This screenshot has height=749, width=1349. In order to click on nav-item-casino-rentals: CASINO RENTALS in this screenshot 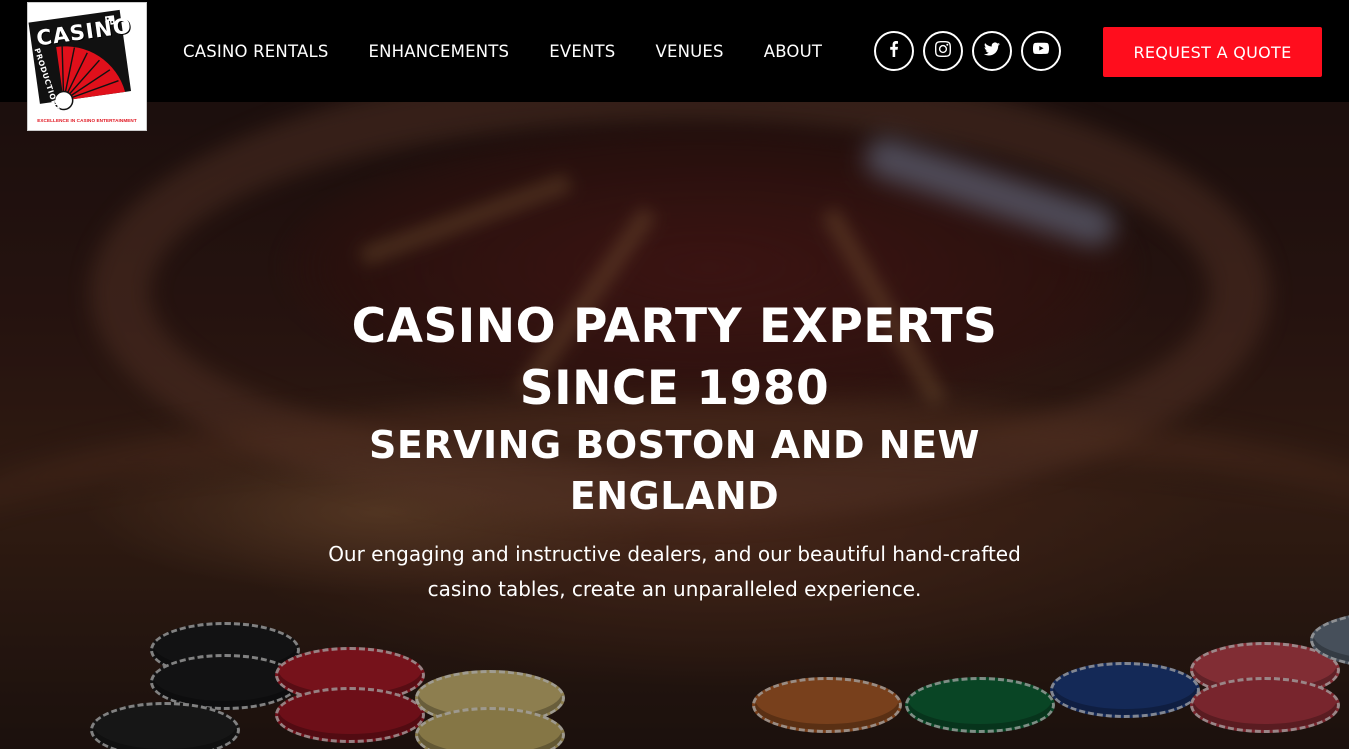, I will do `click(256, 52)`.